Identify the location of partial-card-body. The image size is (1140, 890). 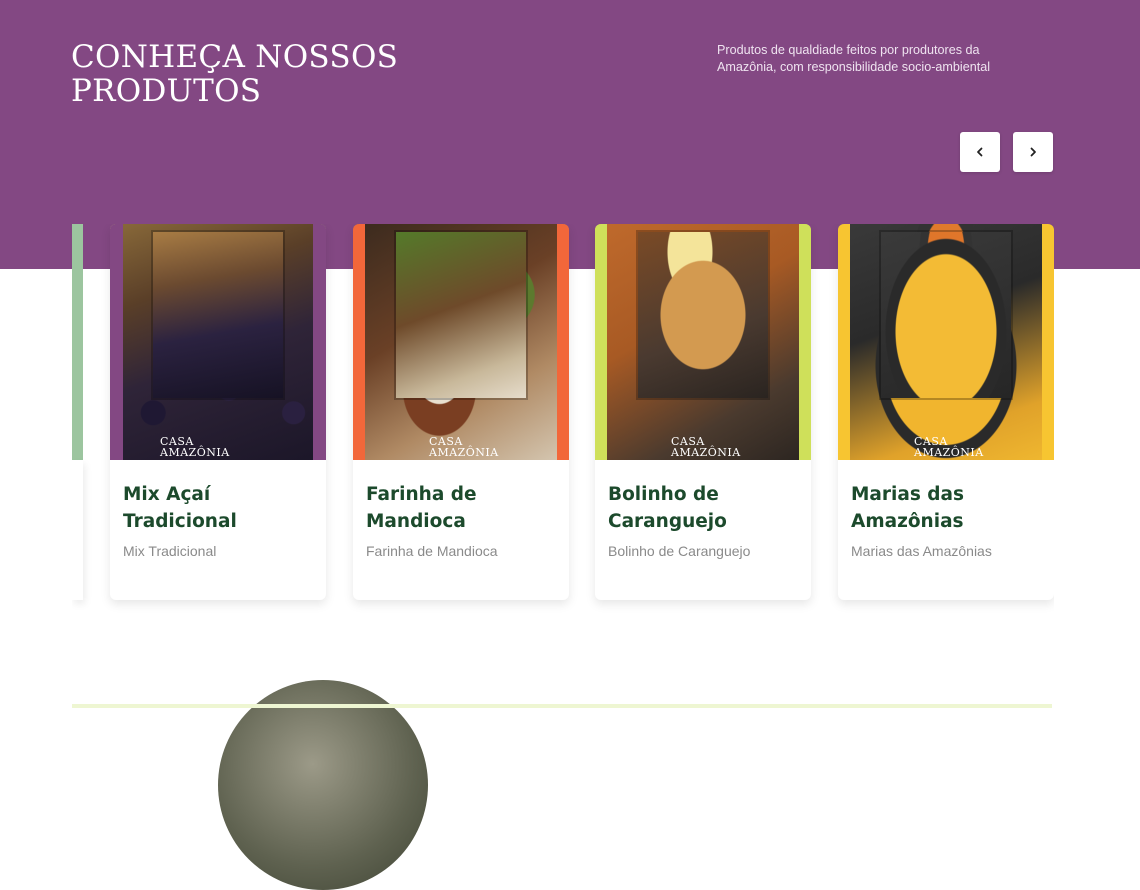
(77, 530).